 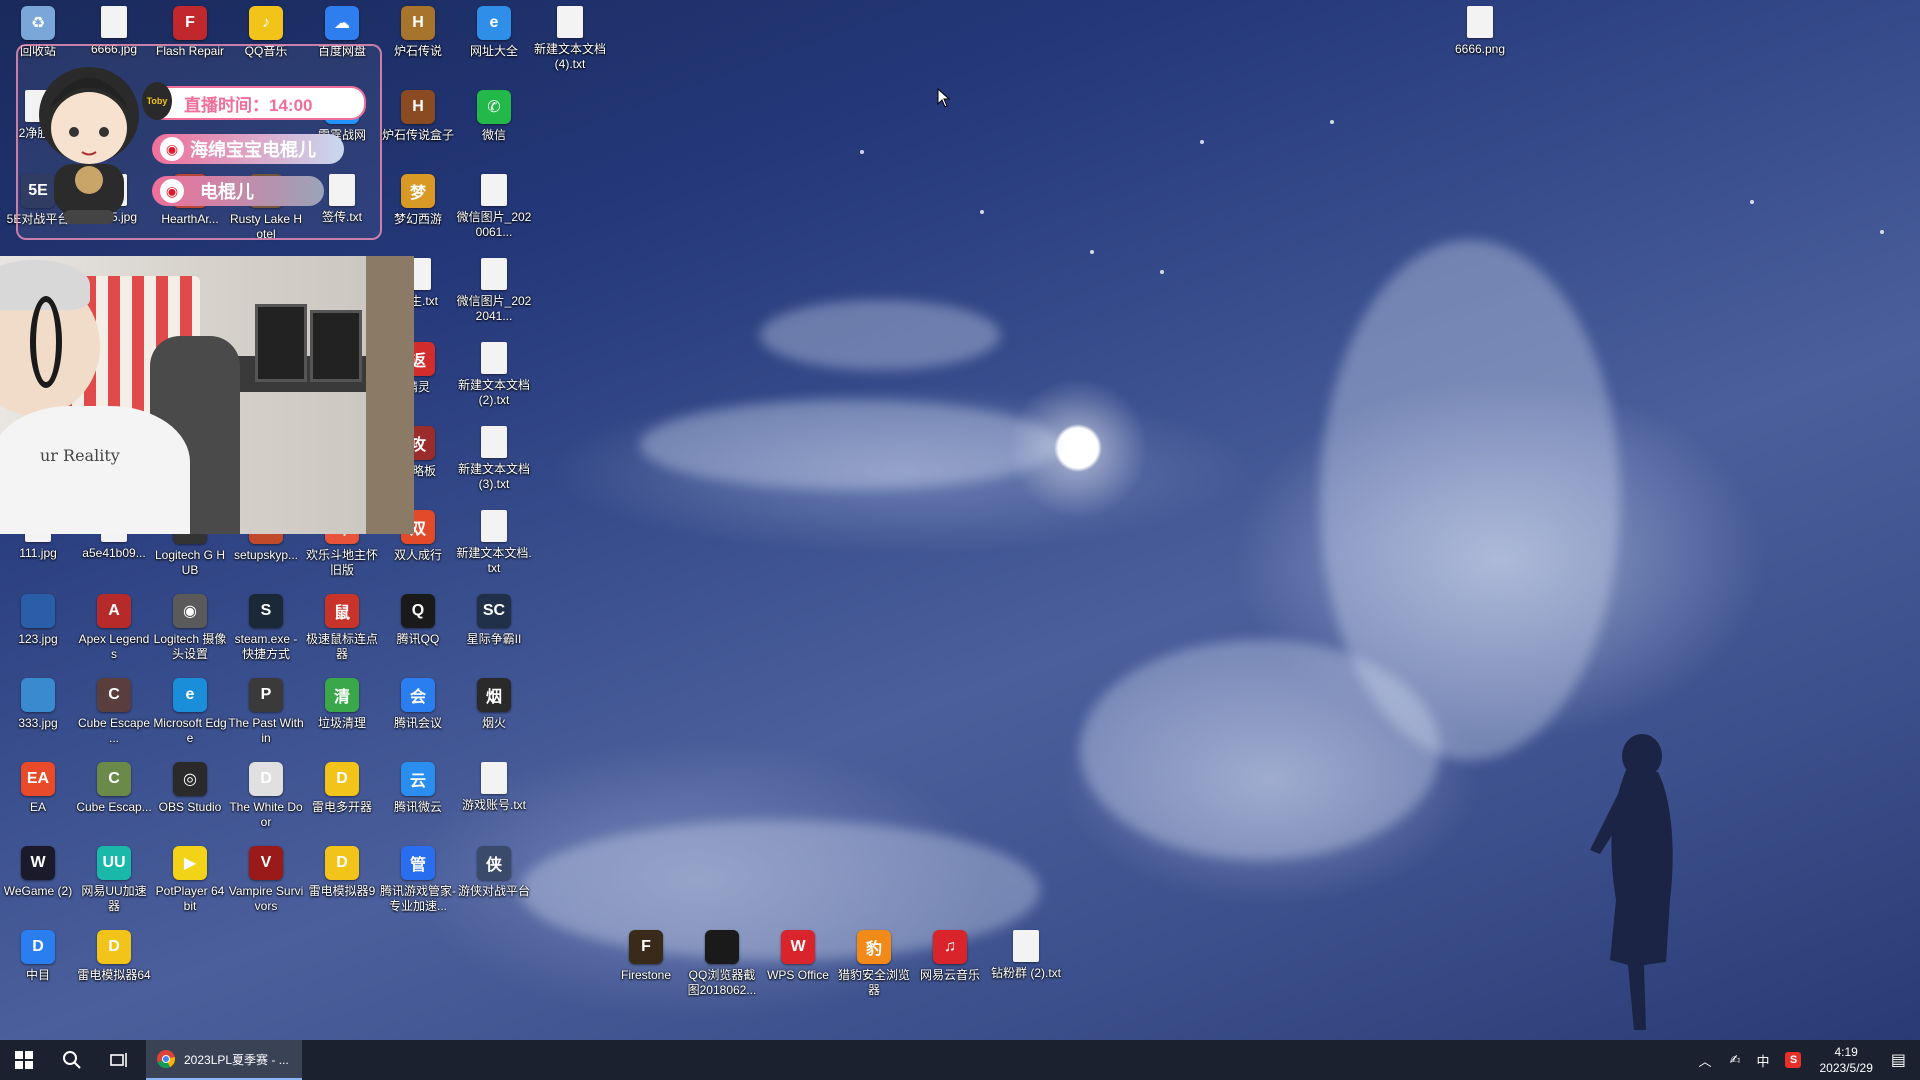 I want to click on desktop-icon: ▶ PotPlayer 64 bit, so click(x=190, y=884).